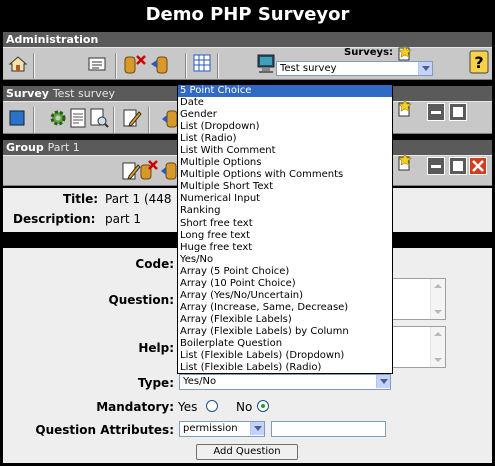 This screenshot has width=495, height=466. Describe the element at coordinates (247, 15) in the screenshot. I see `page-title: Demo PHP Surveyor` at that location.